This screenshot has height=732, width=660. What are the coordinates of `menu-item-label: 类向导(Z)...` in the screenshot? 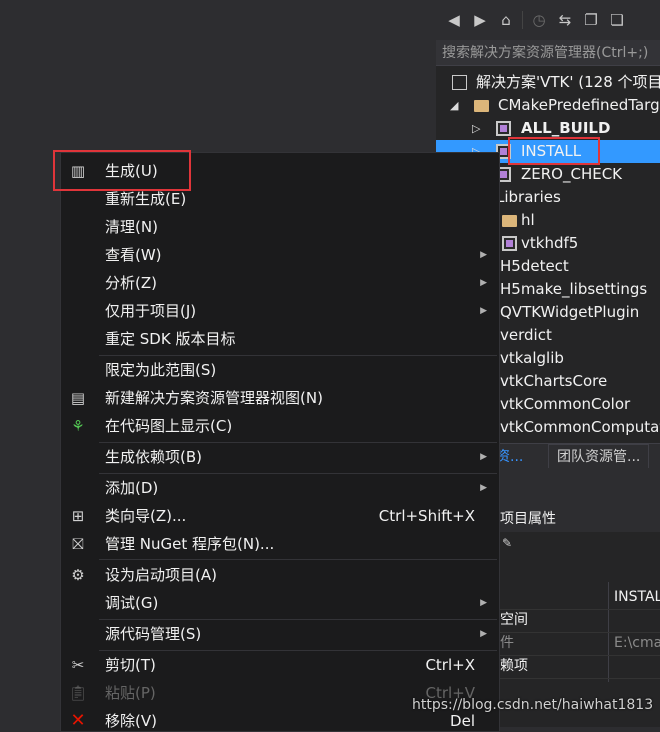 It's located at (146, 516).